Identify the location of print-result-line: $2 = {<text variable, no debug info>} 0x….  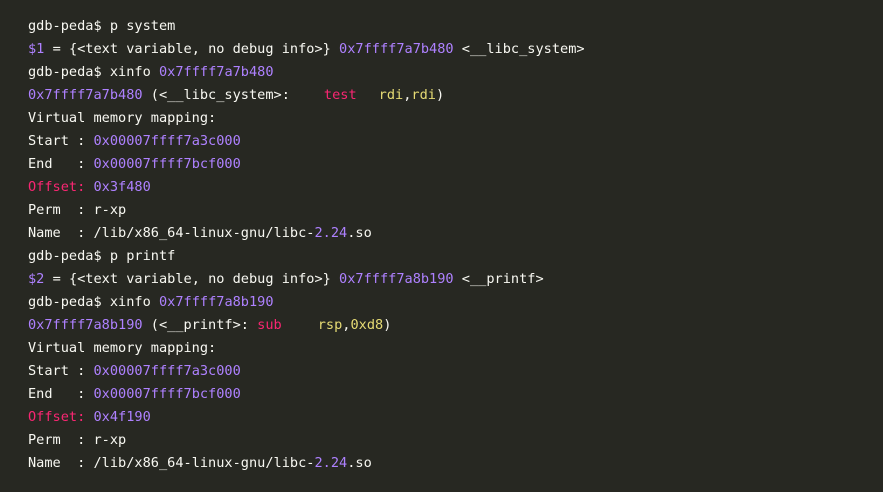
(455, 279).